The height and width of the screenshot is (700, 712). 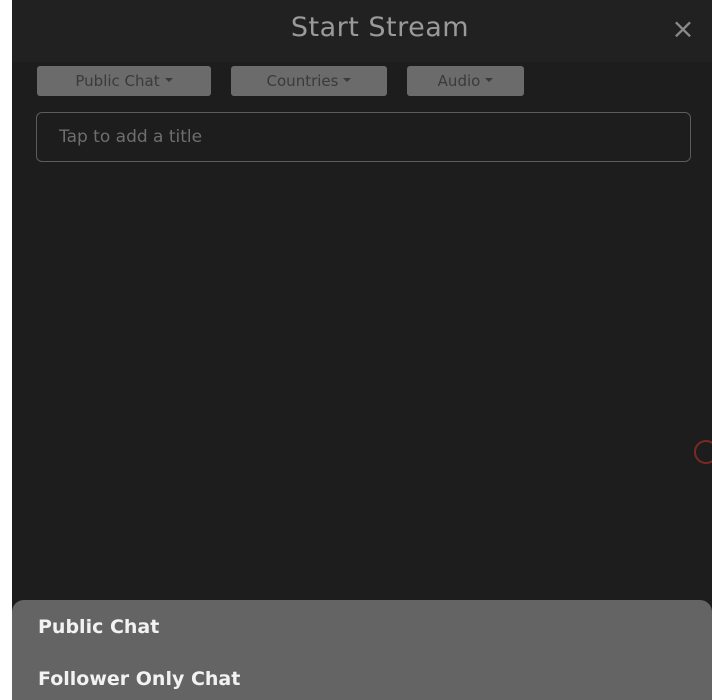 I want to click on chat-type-label: Public Chat, so click(x=117, y=81).